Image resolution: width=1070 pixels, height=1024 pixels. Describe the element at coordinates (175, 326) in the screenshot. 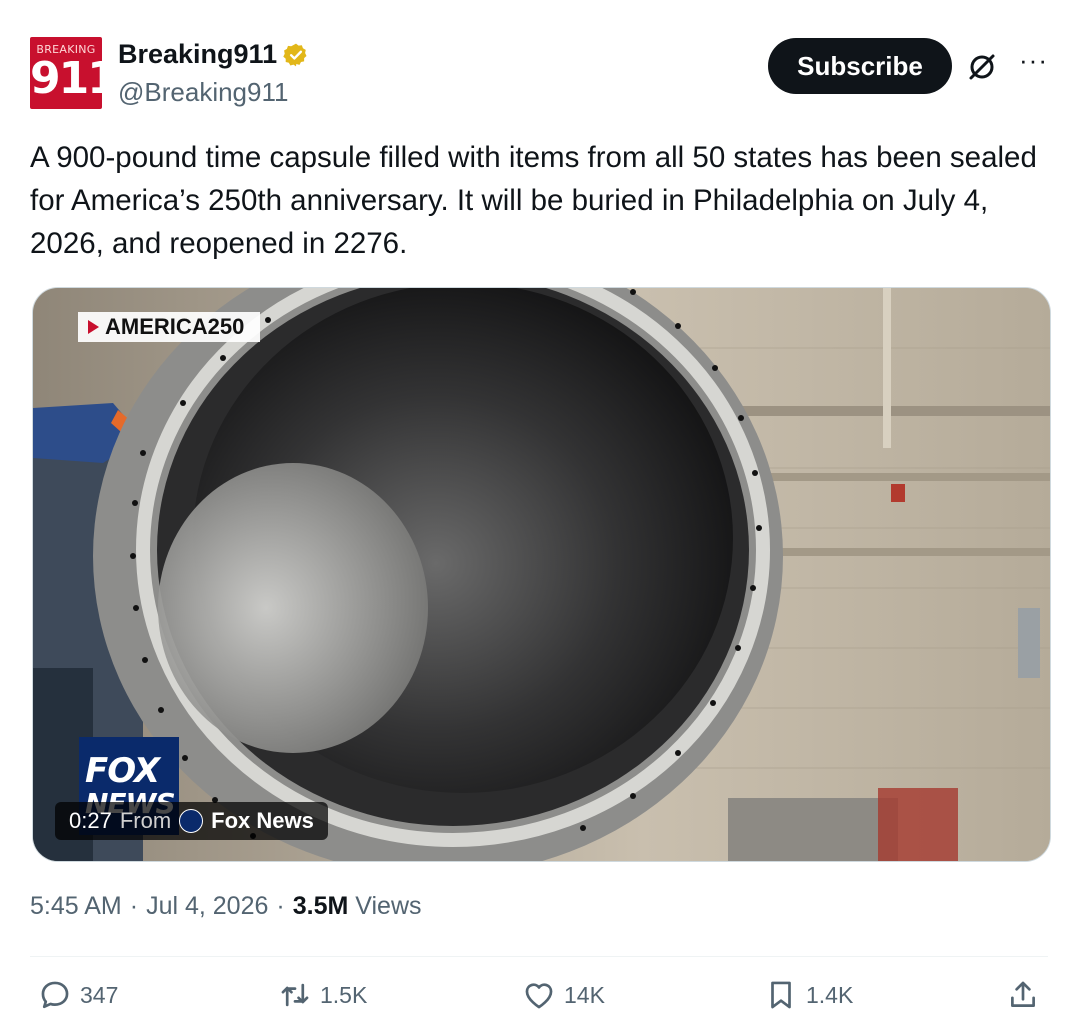

I see `program-tag-label: AMERICA250` at that location.